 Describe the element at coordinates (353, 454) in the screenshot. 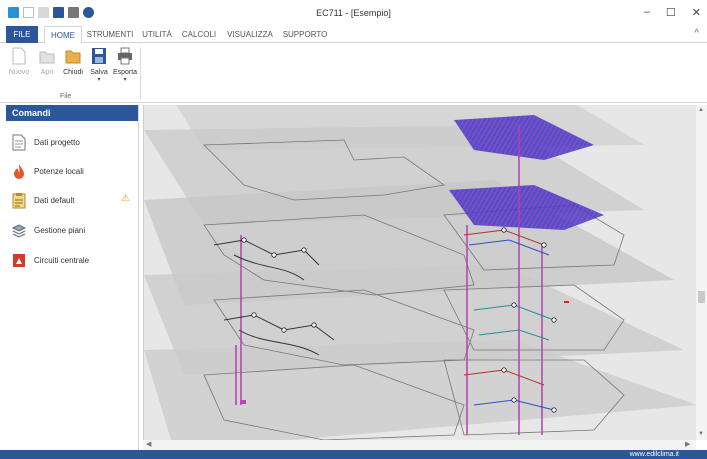

I see `status-bar: www.edilclima.it` at that location.